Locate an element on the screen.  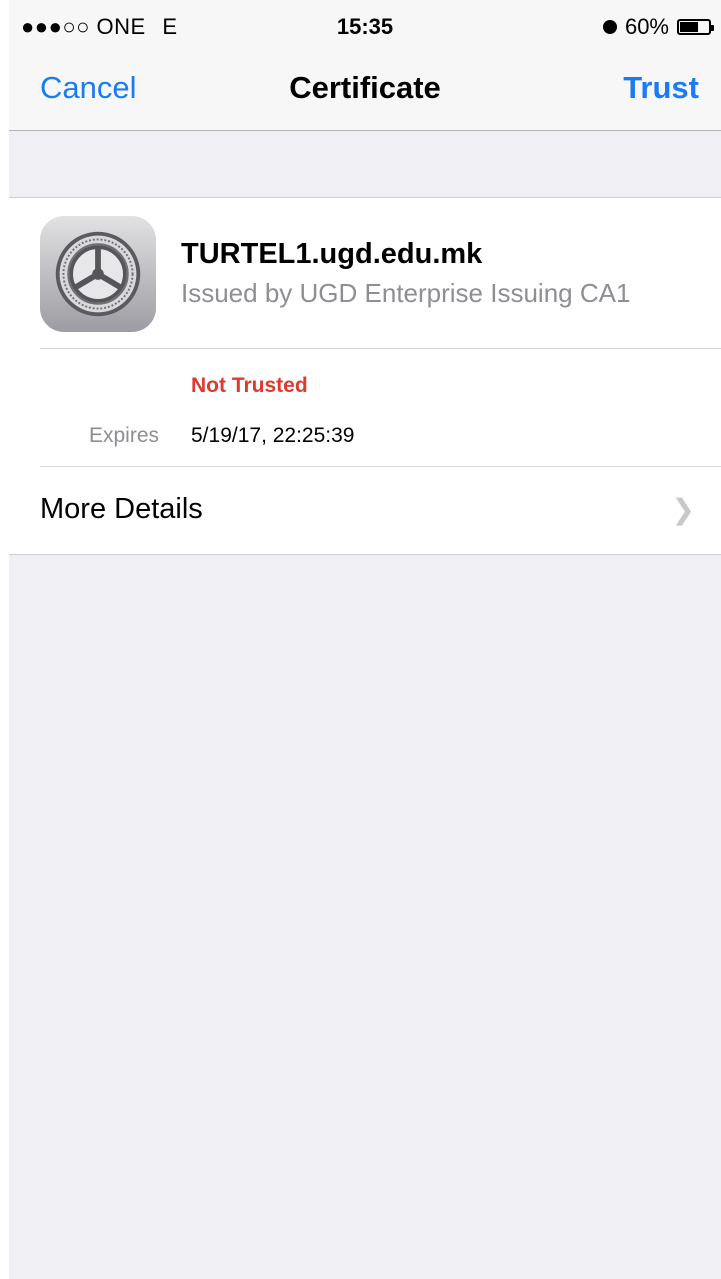
expires-value: 5/19/17, 22:25:39 is located at coordinates (273, 435).